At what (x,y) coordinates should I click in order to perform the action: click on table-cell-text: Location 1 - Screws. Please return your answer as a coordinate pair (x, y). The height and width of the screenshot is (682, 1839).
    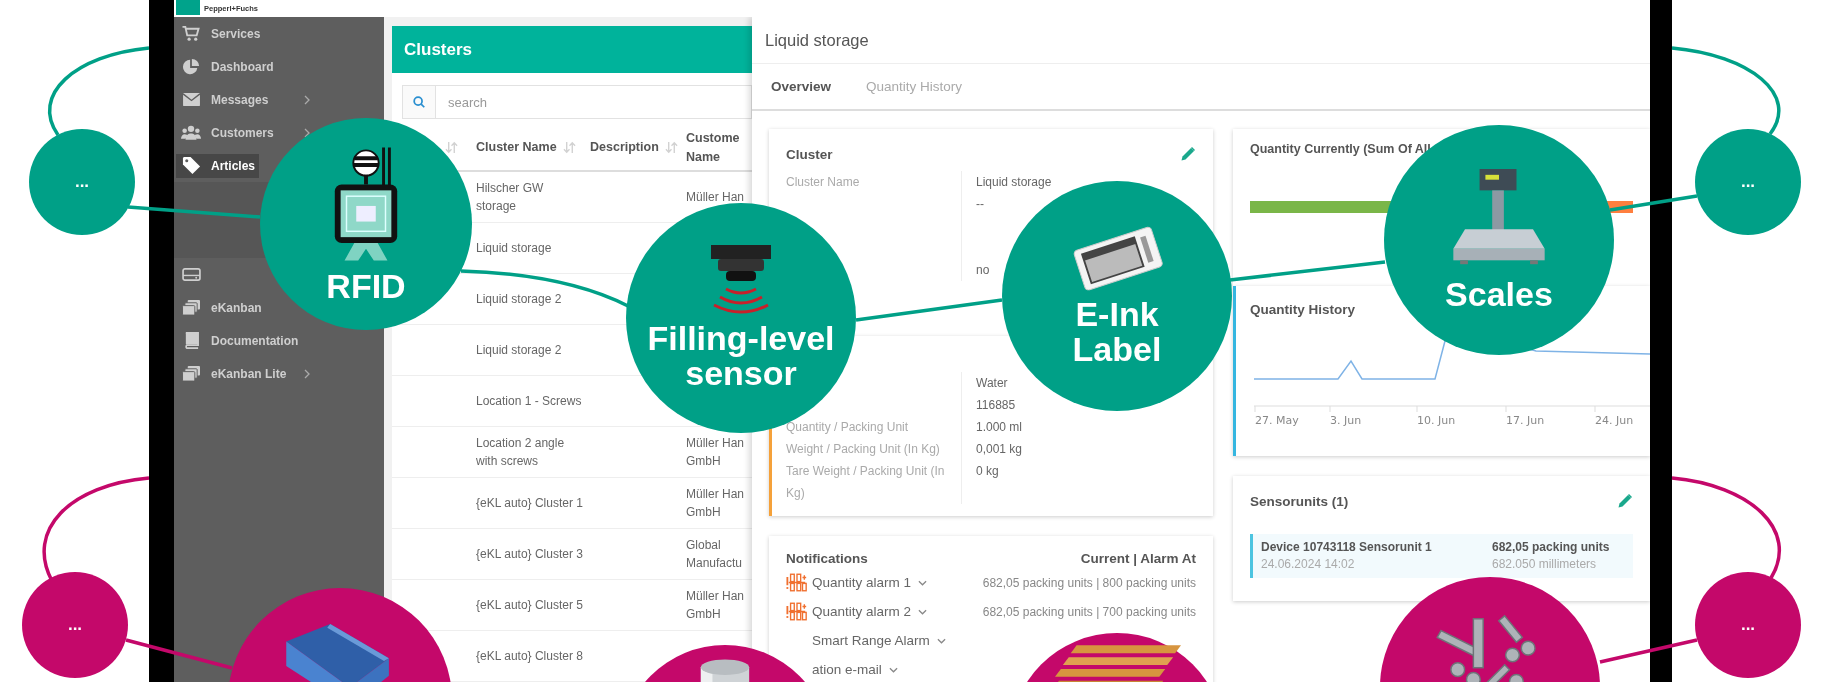
    Looking at the image, I should click on (529, 401).